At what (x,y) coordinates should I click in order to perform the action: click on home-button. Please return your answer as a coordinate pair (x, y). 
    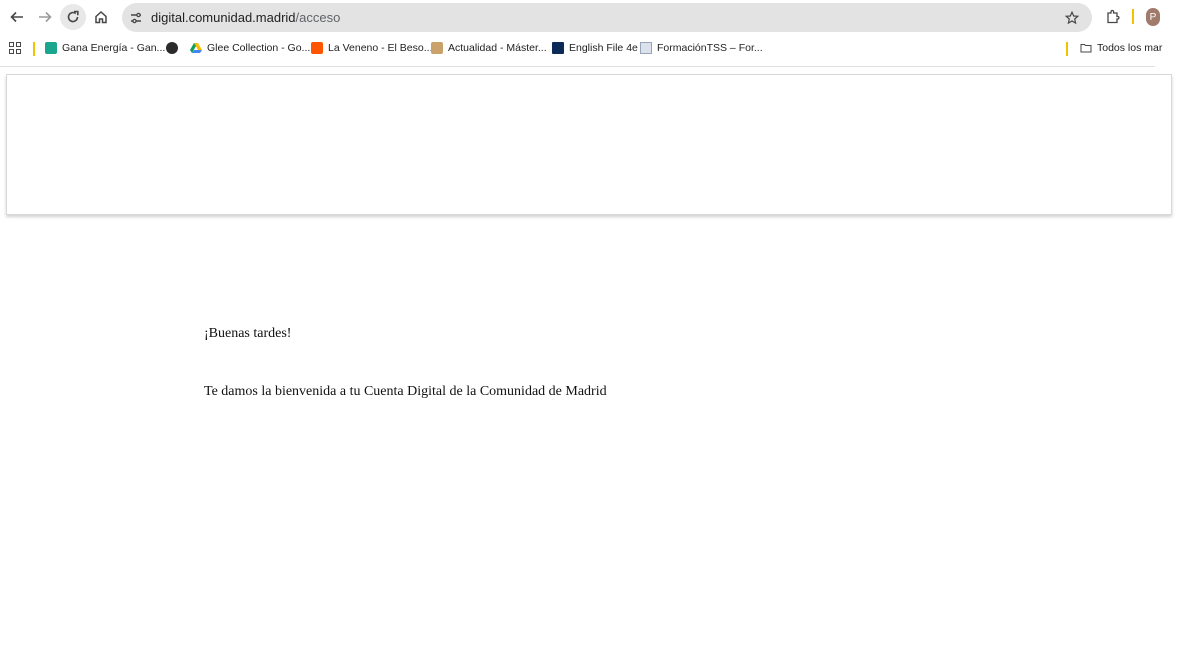
    Looking at the image, I should click on (101, 17).